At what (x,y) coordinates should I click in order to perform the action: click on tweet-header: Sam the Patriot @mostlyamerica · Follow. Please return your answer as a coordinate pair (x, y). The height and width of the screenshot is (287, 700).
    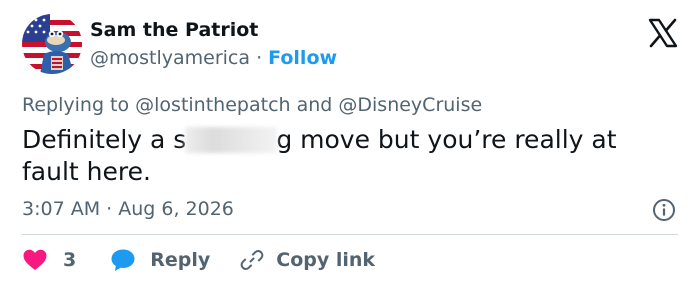
    Looking at the image, I should click on (179, 44).